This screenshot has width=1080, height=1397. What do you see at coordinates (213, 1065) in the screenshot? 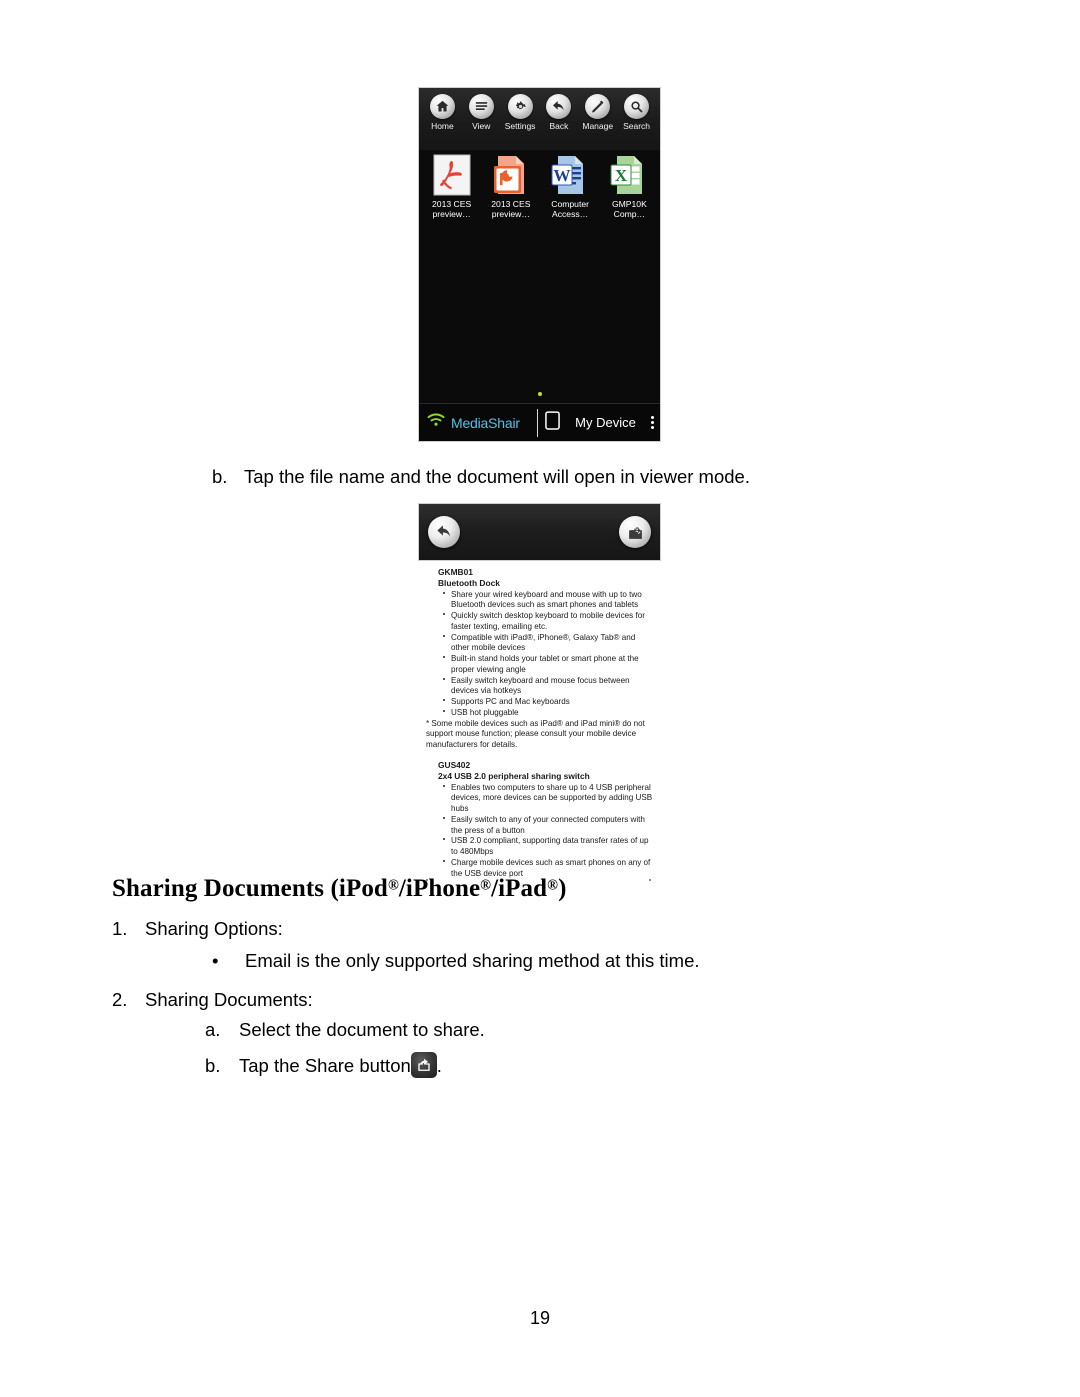
I see `sub-marker: b.` at bounding box center [213, 1065].